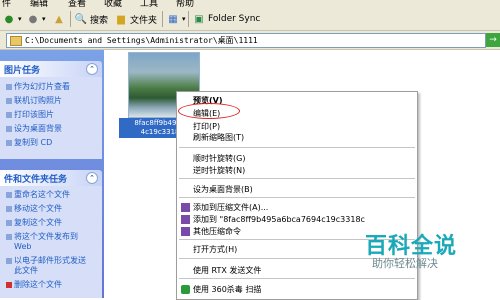 The height and width of the screenshot is (300, 500). I want to click on forward-button: ● ▾, so click(36, 19).